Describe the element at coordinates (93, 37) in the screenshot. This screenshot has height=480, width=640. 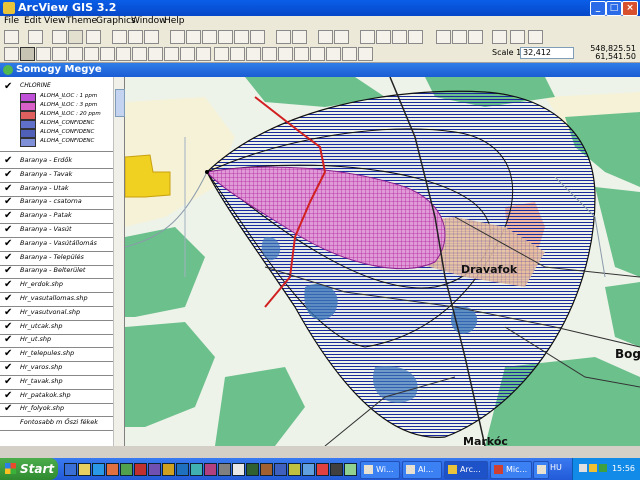
I see `open-table-icon` at that location.